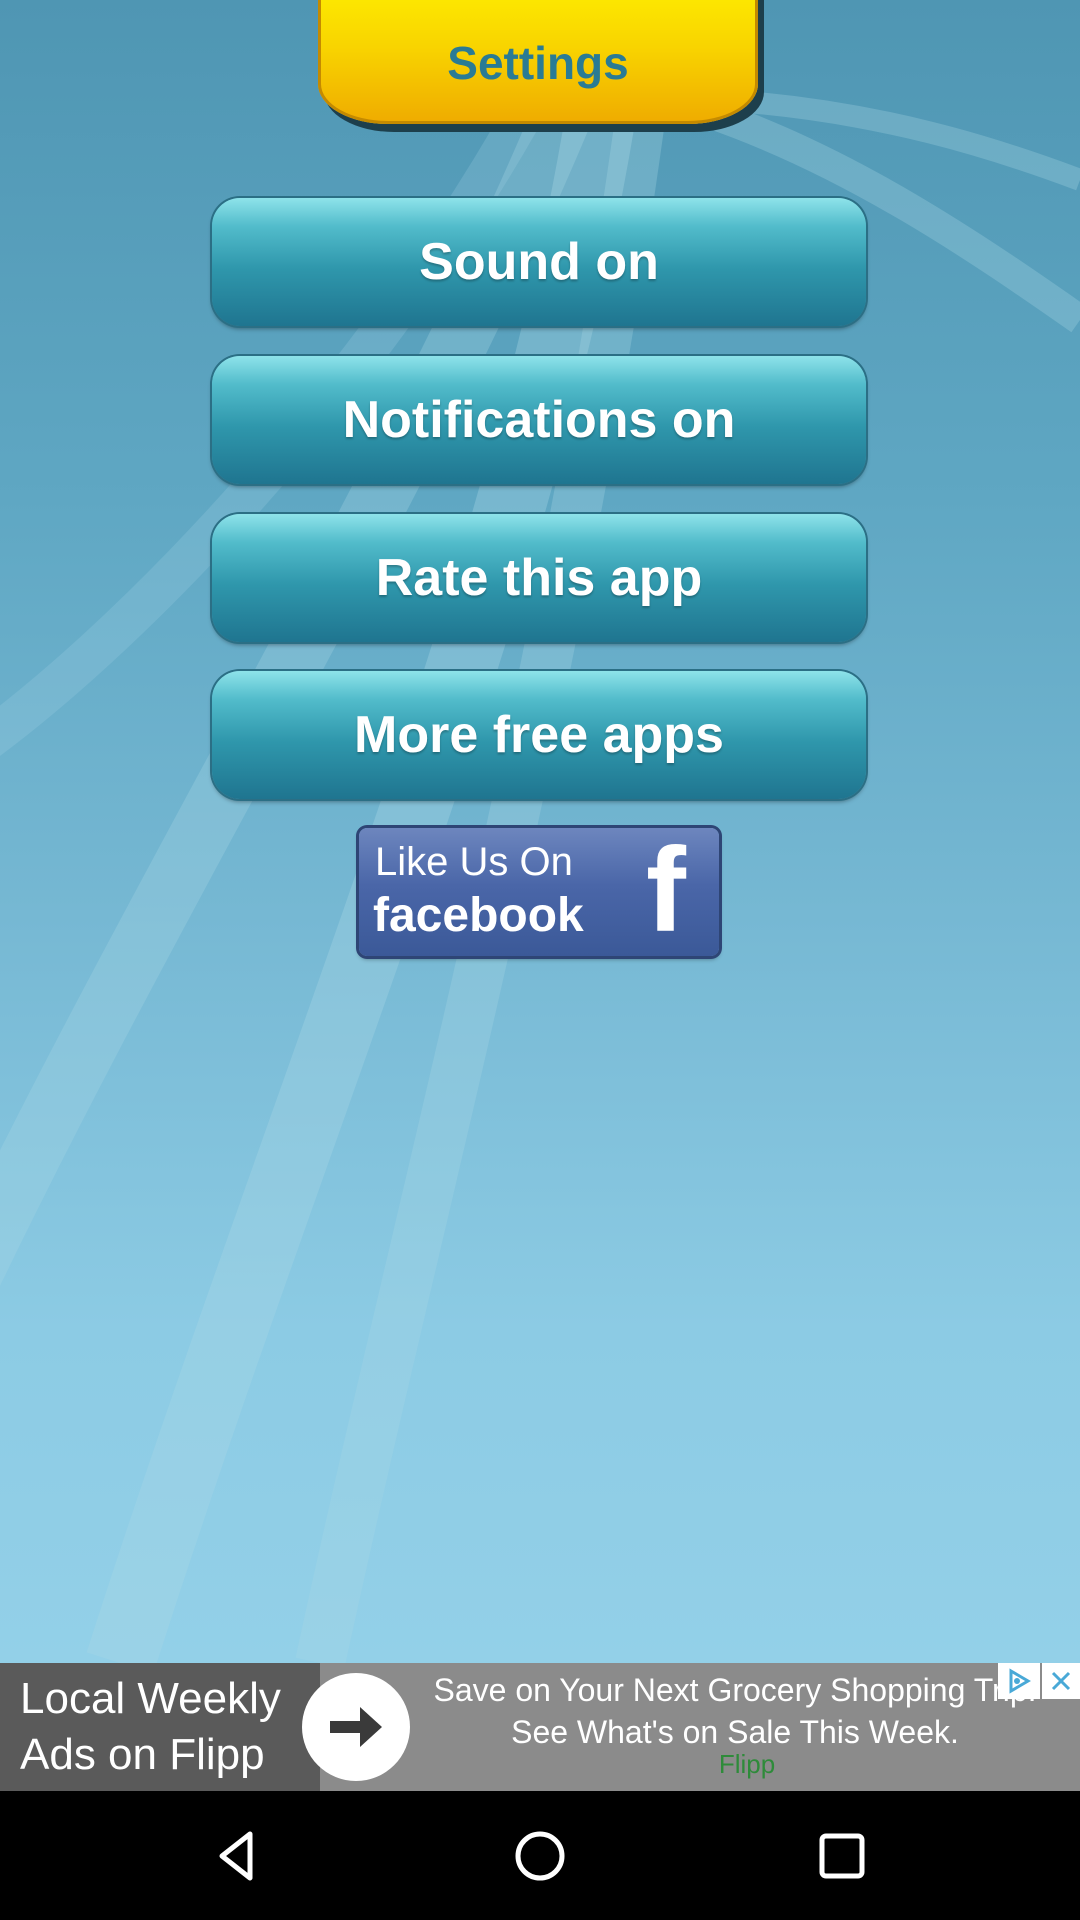 The height and width of the screenshot is (1920, 1080). Describe the element at coordinates (474, 862) in the screenshot. I see `facebook-line1: Like Us On` at that location.